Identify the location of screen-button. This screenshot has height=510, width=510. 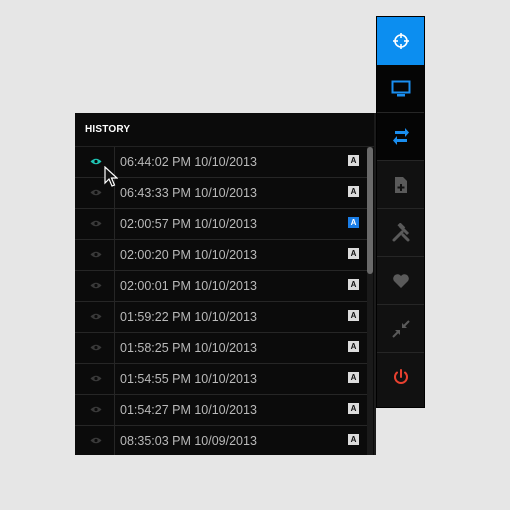
(400, 89).